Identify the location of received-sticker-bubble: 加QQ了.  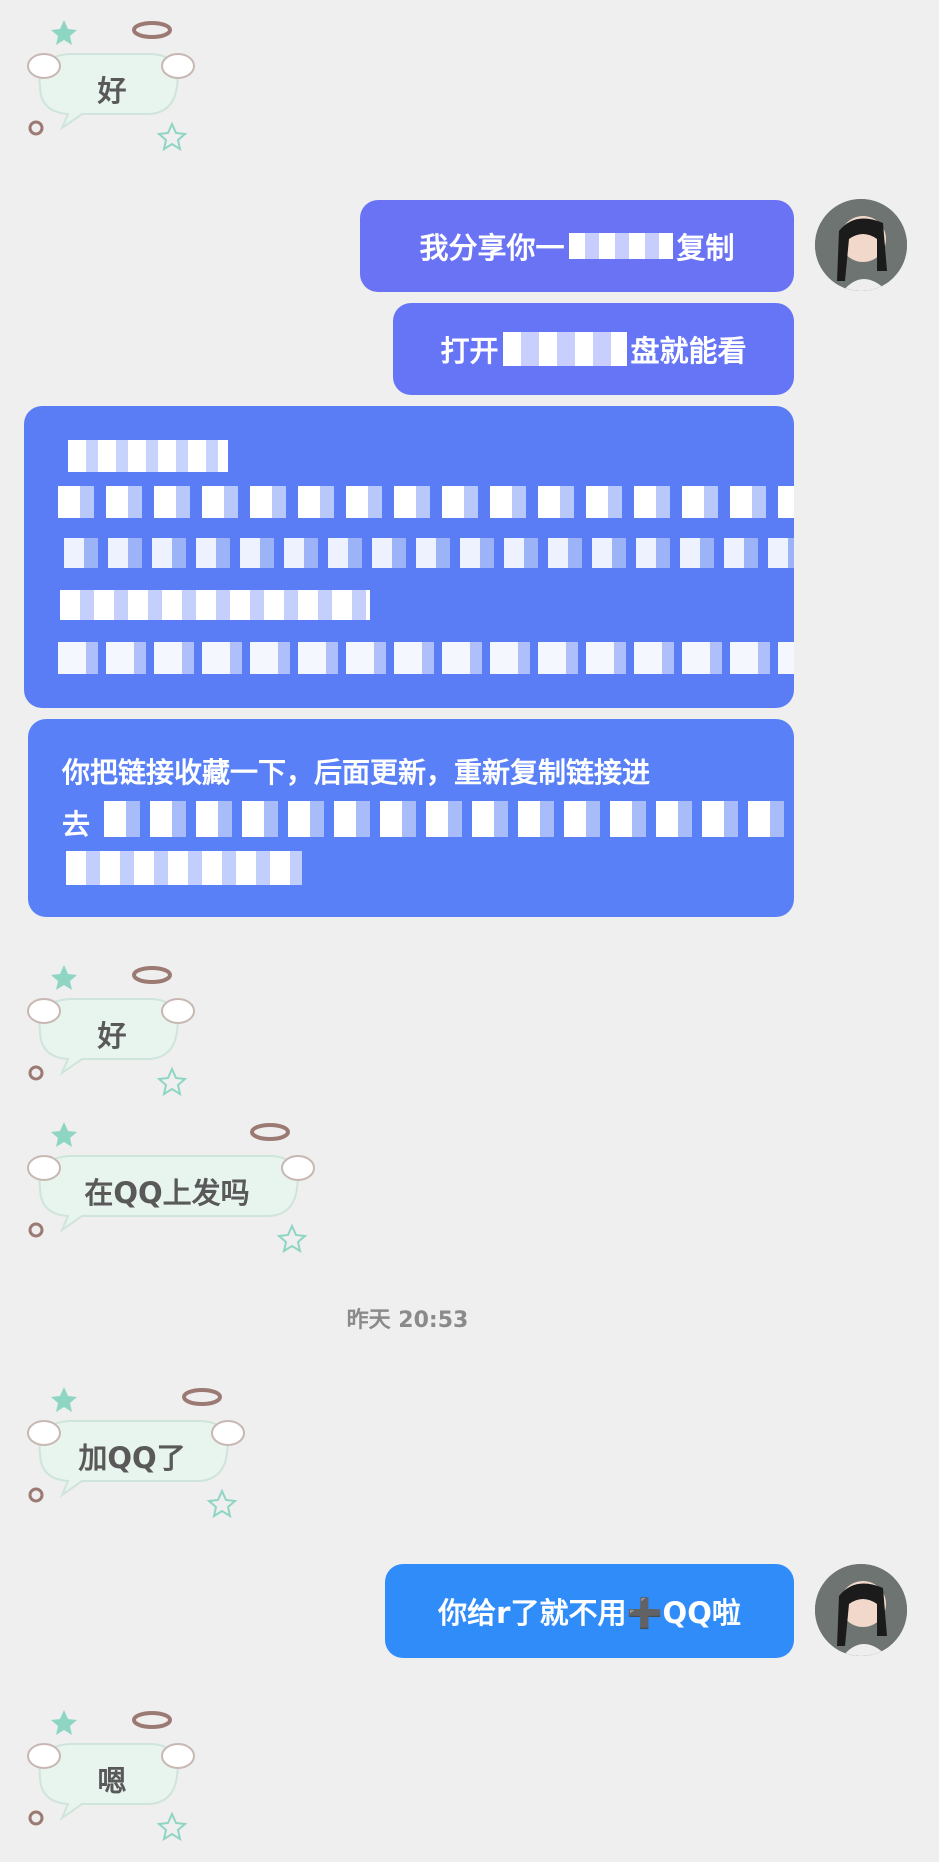
(134, 1453).